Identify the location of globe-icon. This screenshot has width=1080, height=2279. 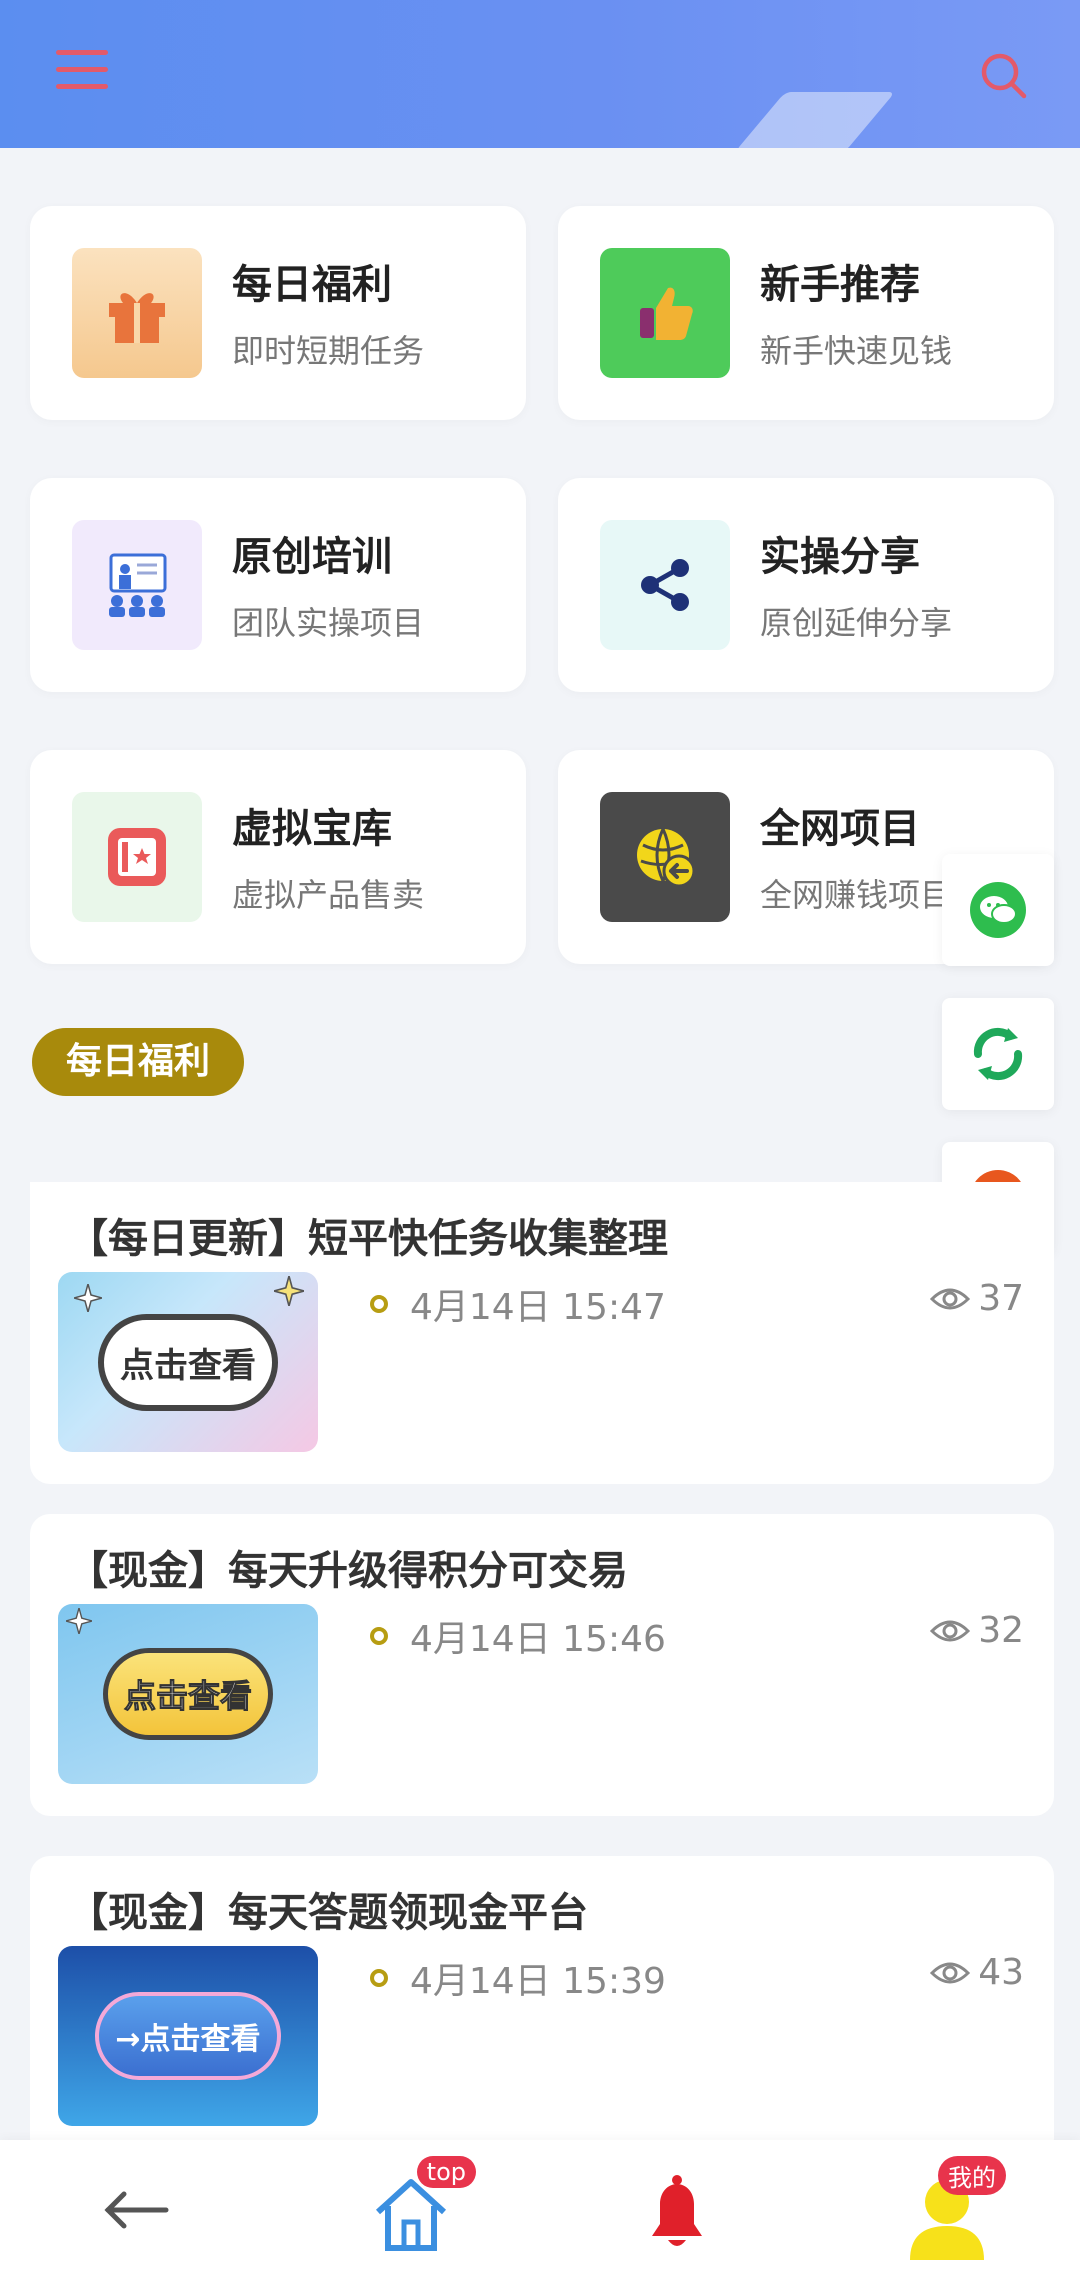
(665, 857).